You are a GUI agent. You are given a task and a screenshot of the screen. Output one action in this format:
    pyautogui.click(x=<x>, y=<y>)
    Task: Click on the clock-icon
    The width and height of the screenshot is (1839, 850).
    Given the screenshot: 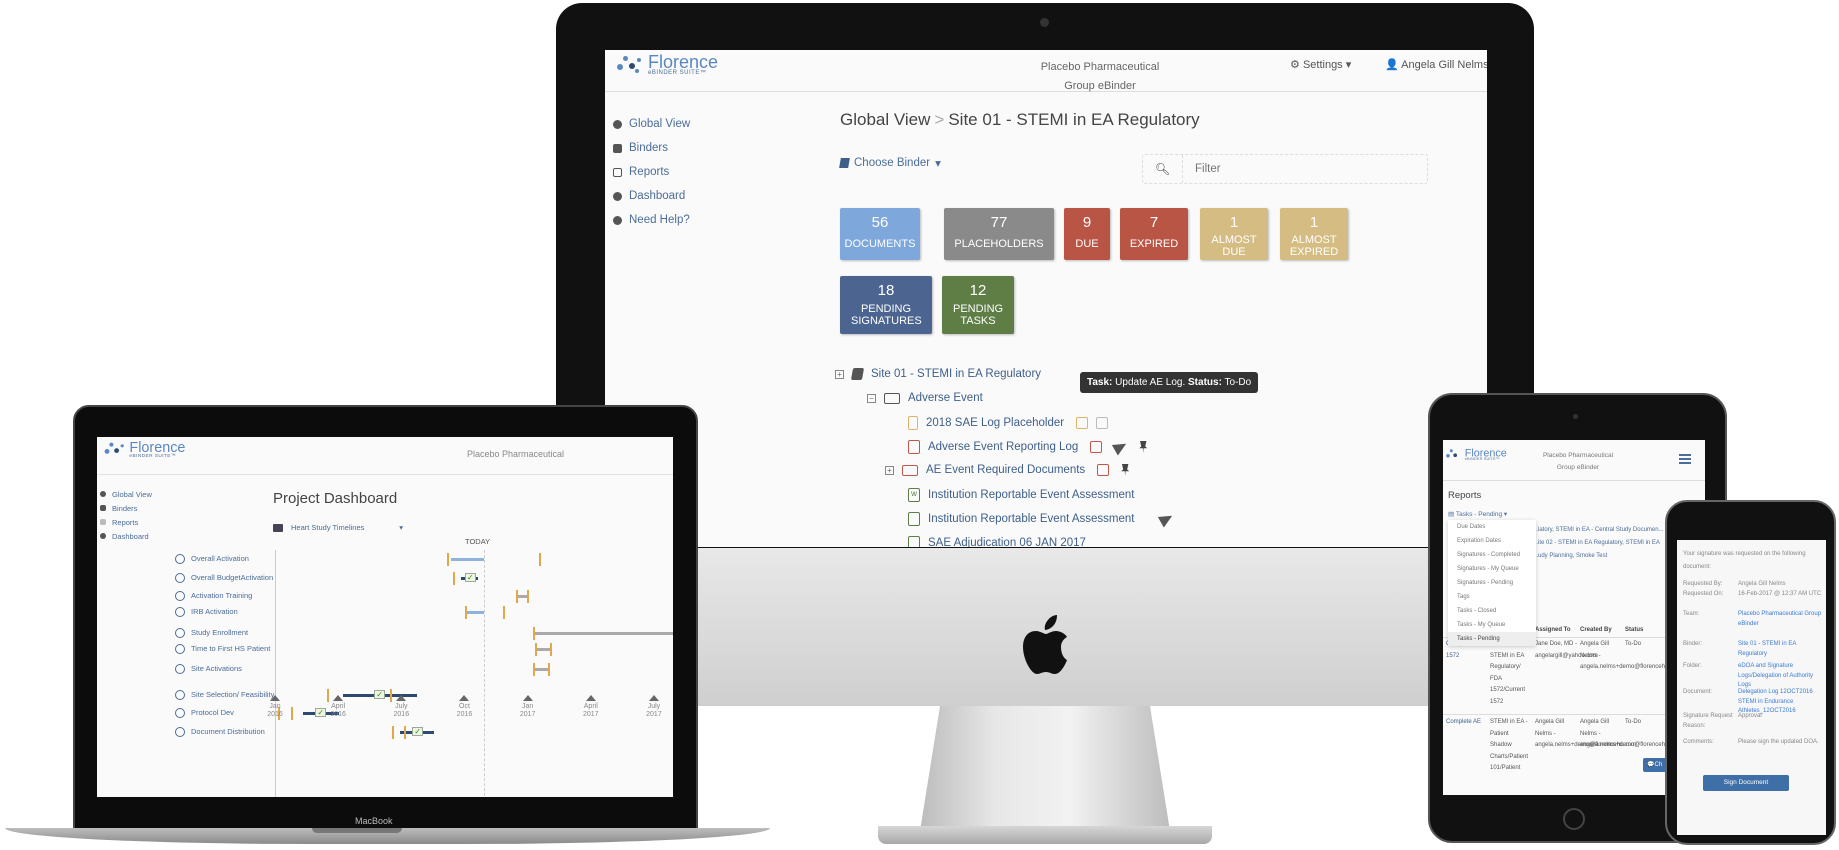 What is the action you would take?
    pyautogui.click(x=180, y=713)
    